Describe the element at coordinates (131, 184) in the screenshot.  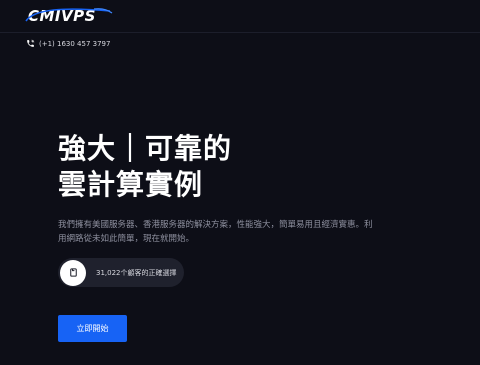
I see `hero-title-line2: 雲計算實例` at that location.